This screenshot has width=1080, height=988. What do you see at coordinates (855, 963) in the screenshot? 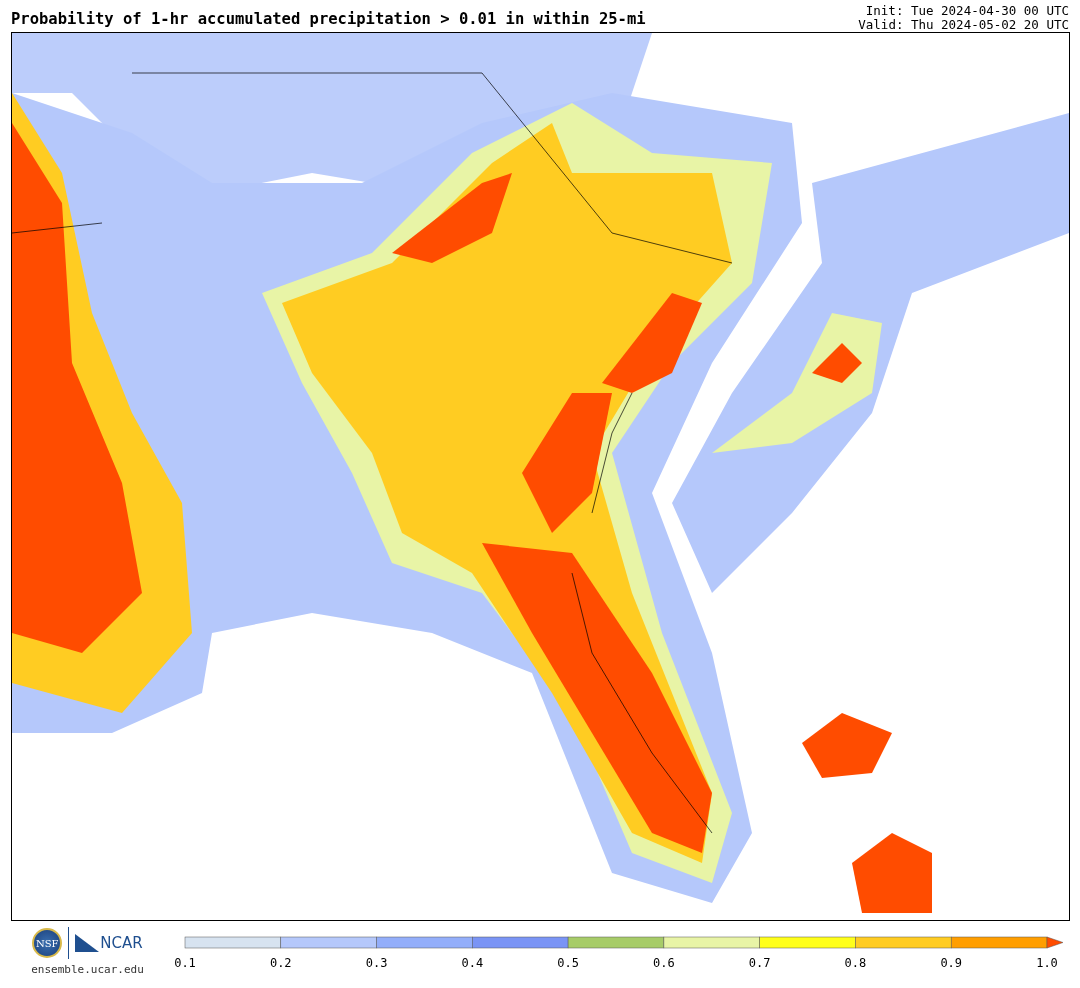
I see `tick-label: 0.8` at bounding box center [855, 963].